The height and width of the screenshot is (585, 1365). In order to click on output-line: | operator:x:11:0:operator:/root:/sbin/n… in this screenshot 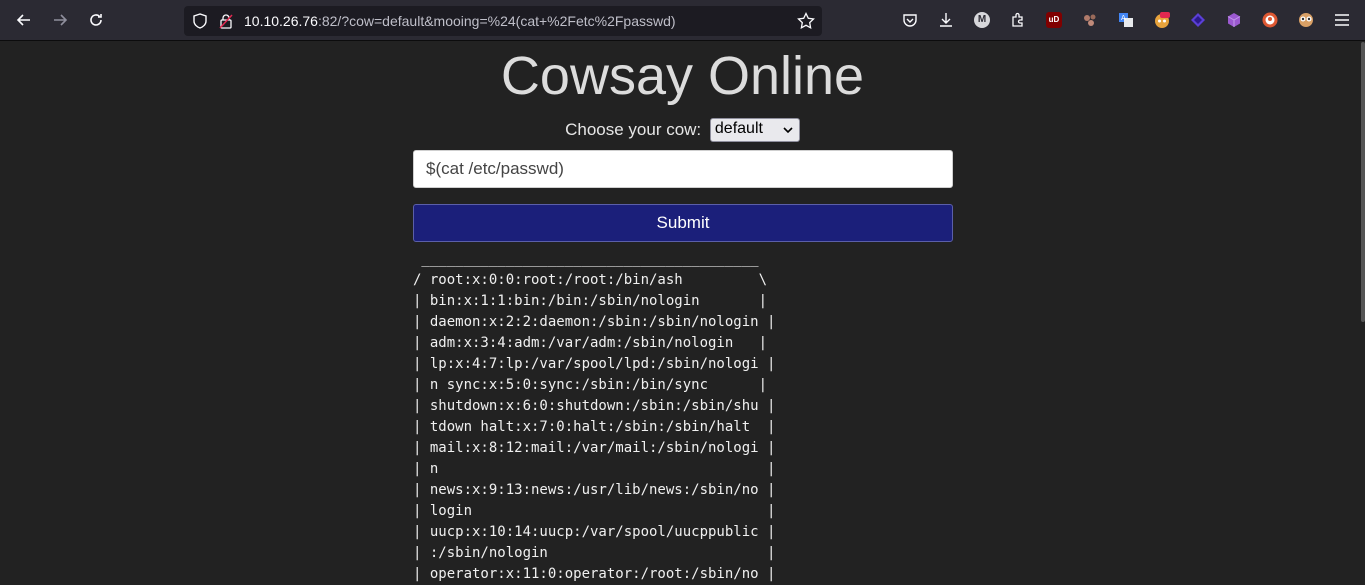, I will do `click(594, 574)`.